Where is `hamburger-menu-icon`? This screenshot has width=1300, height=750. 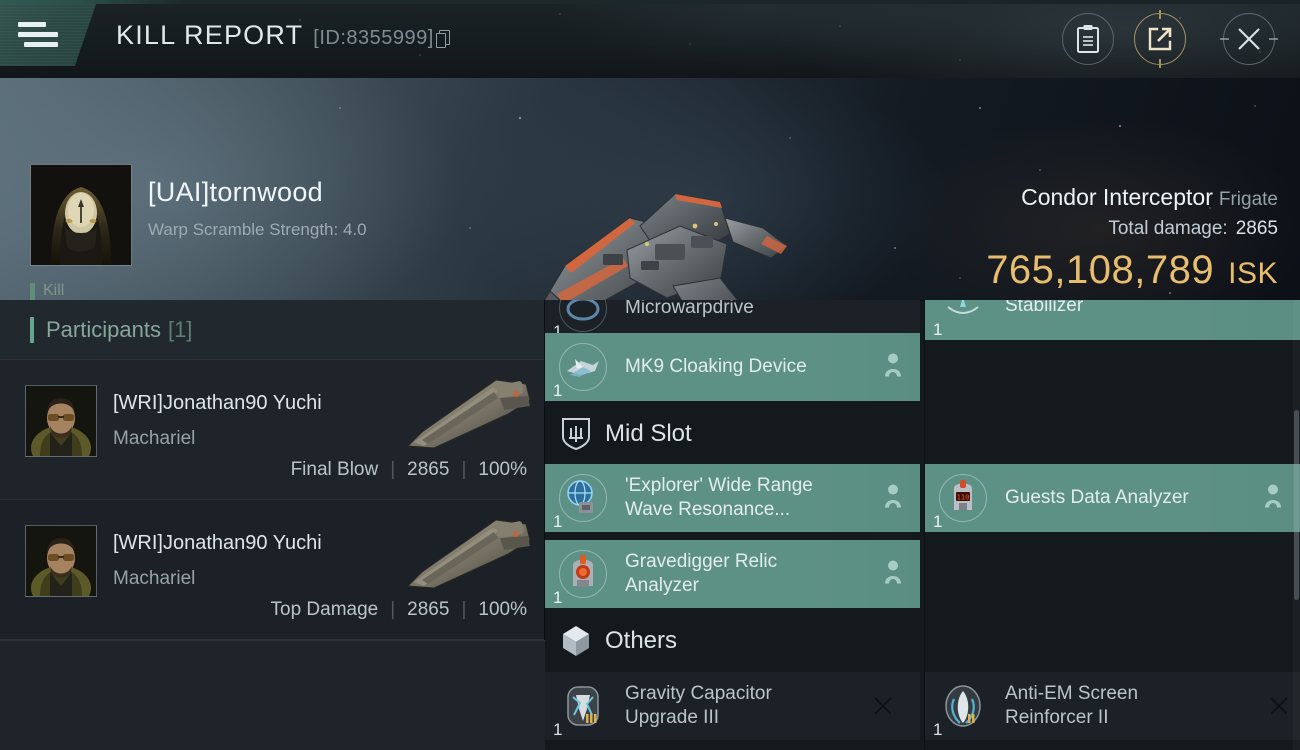
hamburger-menu-icon is located at coordinates (38, 35).